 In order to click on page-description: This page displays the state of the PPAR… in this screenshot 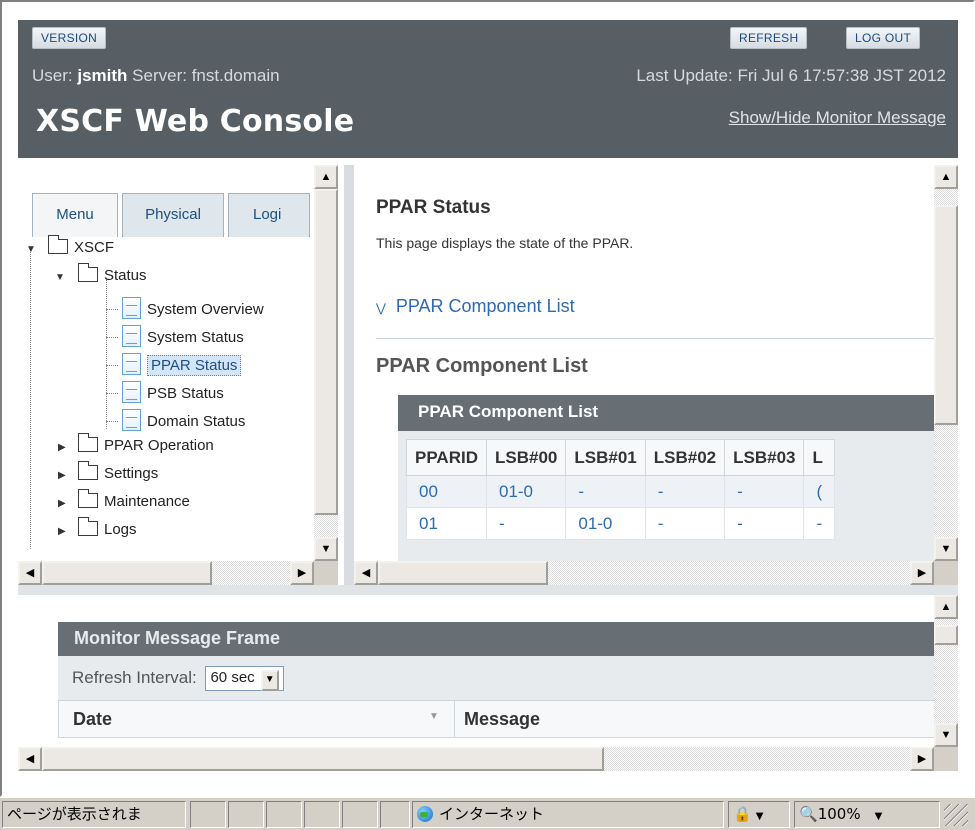, I will do `click(505, 243)`.